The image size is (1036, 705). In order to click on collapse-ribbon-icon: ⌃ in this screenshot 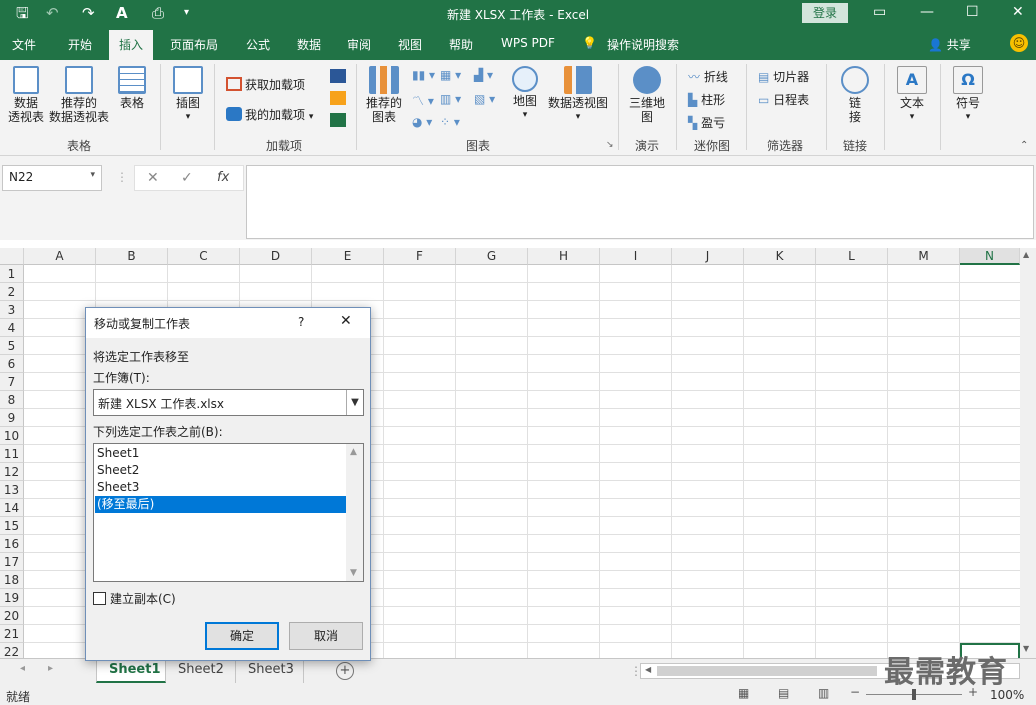, I will do `click(1024, 145)`.